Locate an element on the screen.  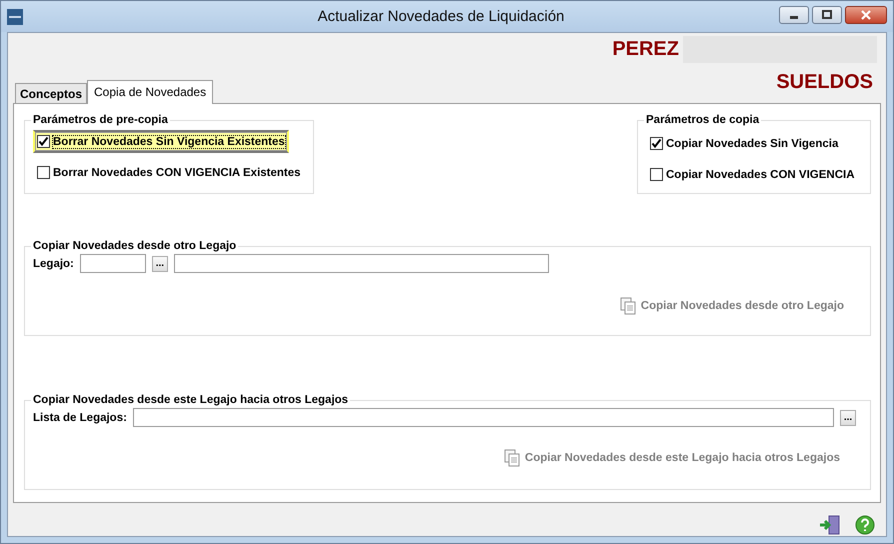
checkbox-option: Borrar Novedades CON VIGENCIA Existentes is located at coordinates (169, 172).